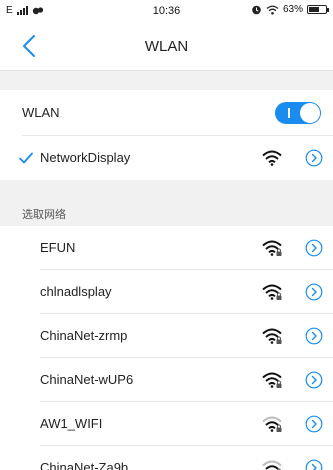 This screenshot has height=470, width=333. Describe the element at coordinates (84, 335) in the screenshot. I see `network-name: ChinaNet-zrmp` at that location.